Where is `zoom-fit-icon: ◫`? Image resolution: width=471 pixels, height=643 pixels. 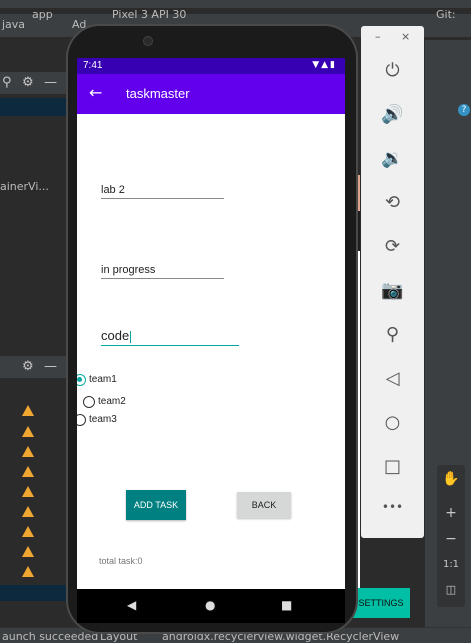
zoom-fit-icon: ◫ is located at coordinates (451, 589).